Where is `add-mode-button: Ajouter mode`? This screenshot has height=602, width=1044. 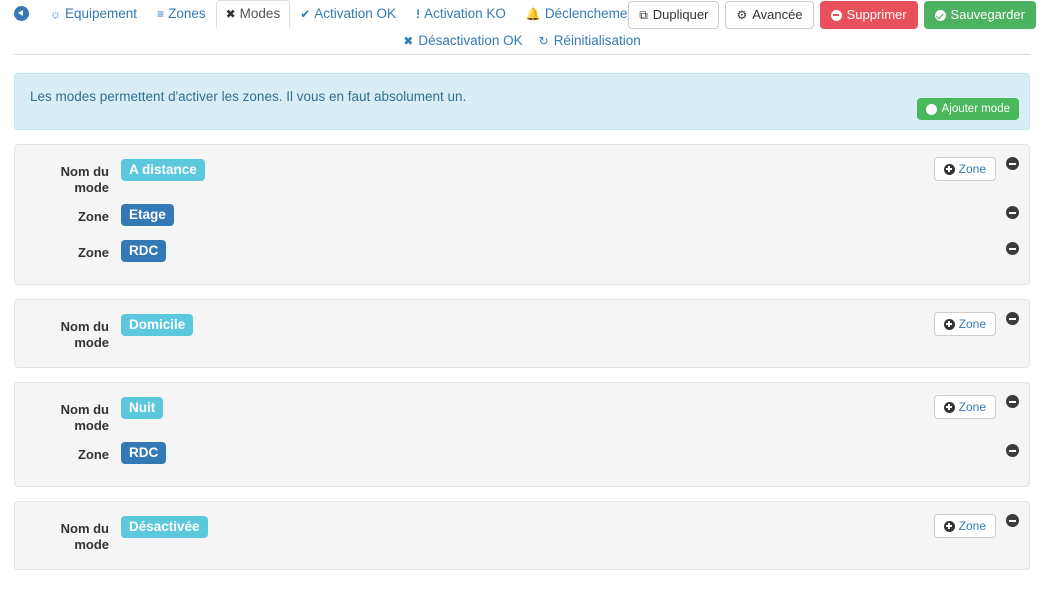 add-mode-button: Ajouter mode is located at coordinates (967, 109).